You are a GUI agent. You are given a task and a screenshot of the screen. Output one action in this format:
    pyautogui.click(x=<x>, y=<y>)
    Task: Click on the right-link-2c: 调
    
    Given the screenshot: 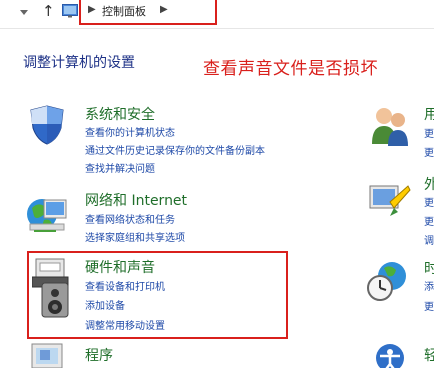 What is the action you would take?
    pyautogui.click(x=429, y=239)
    